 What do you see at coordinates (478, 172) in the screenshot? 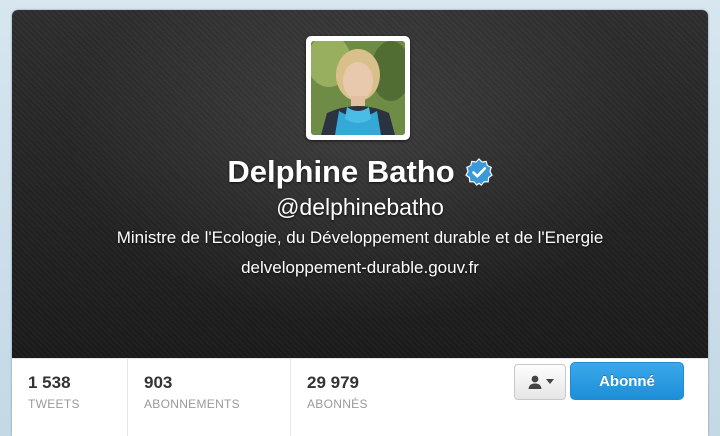
I see `verified-badge-icon` at bounding box center [478, 172].